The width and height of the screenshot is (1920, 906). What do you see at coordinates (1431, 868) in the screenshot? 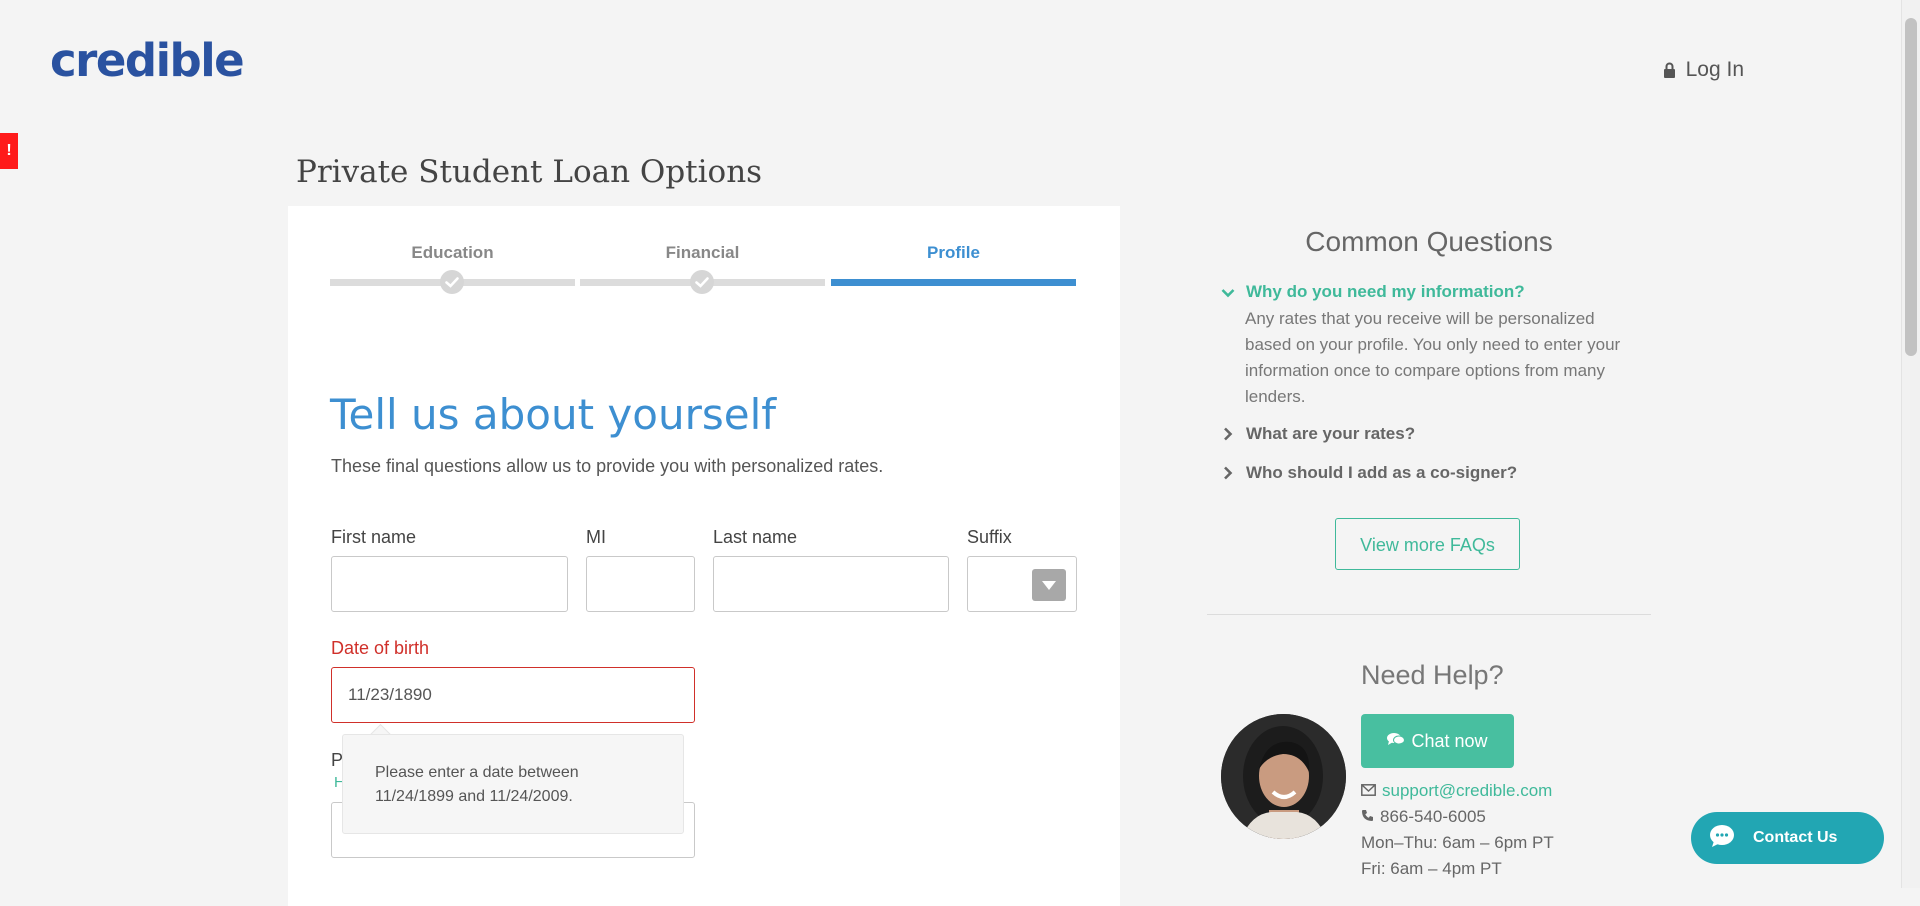
I see `support-hours-friday: Fri: 6am – 4pm PT` at bounding box center [1431, 868].